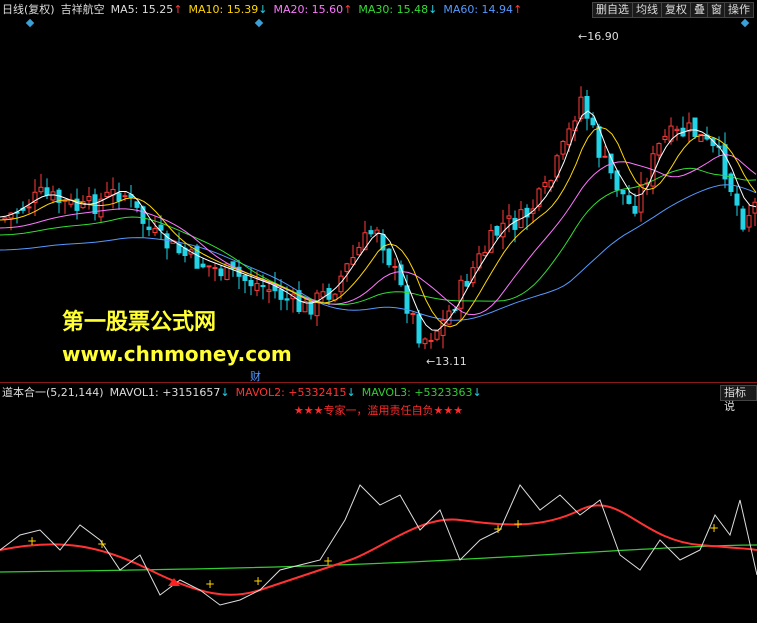 The width and height of the screenshot is (757, 623). I want to click on mavol2-readout: MAVOL2: +5332415↓, so click(296, 392).